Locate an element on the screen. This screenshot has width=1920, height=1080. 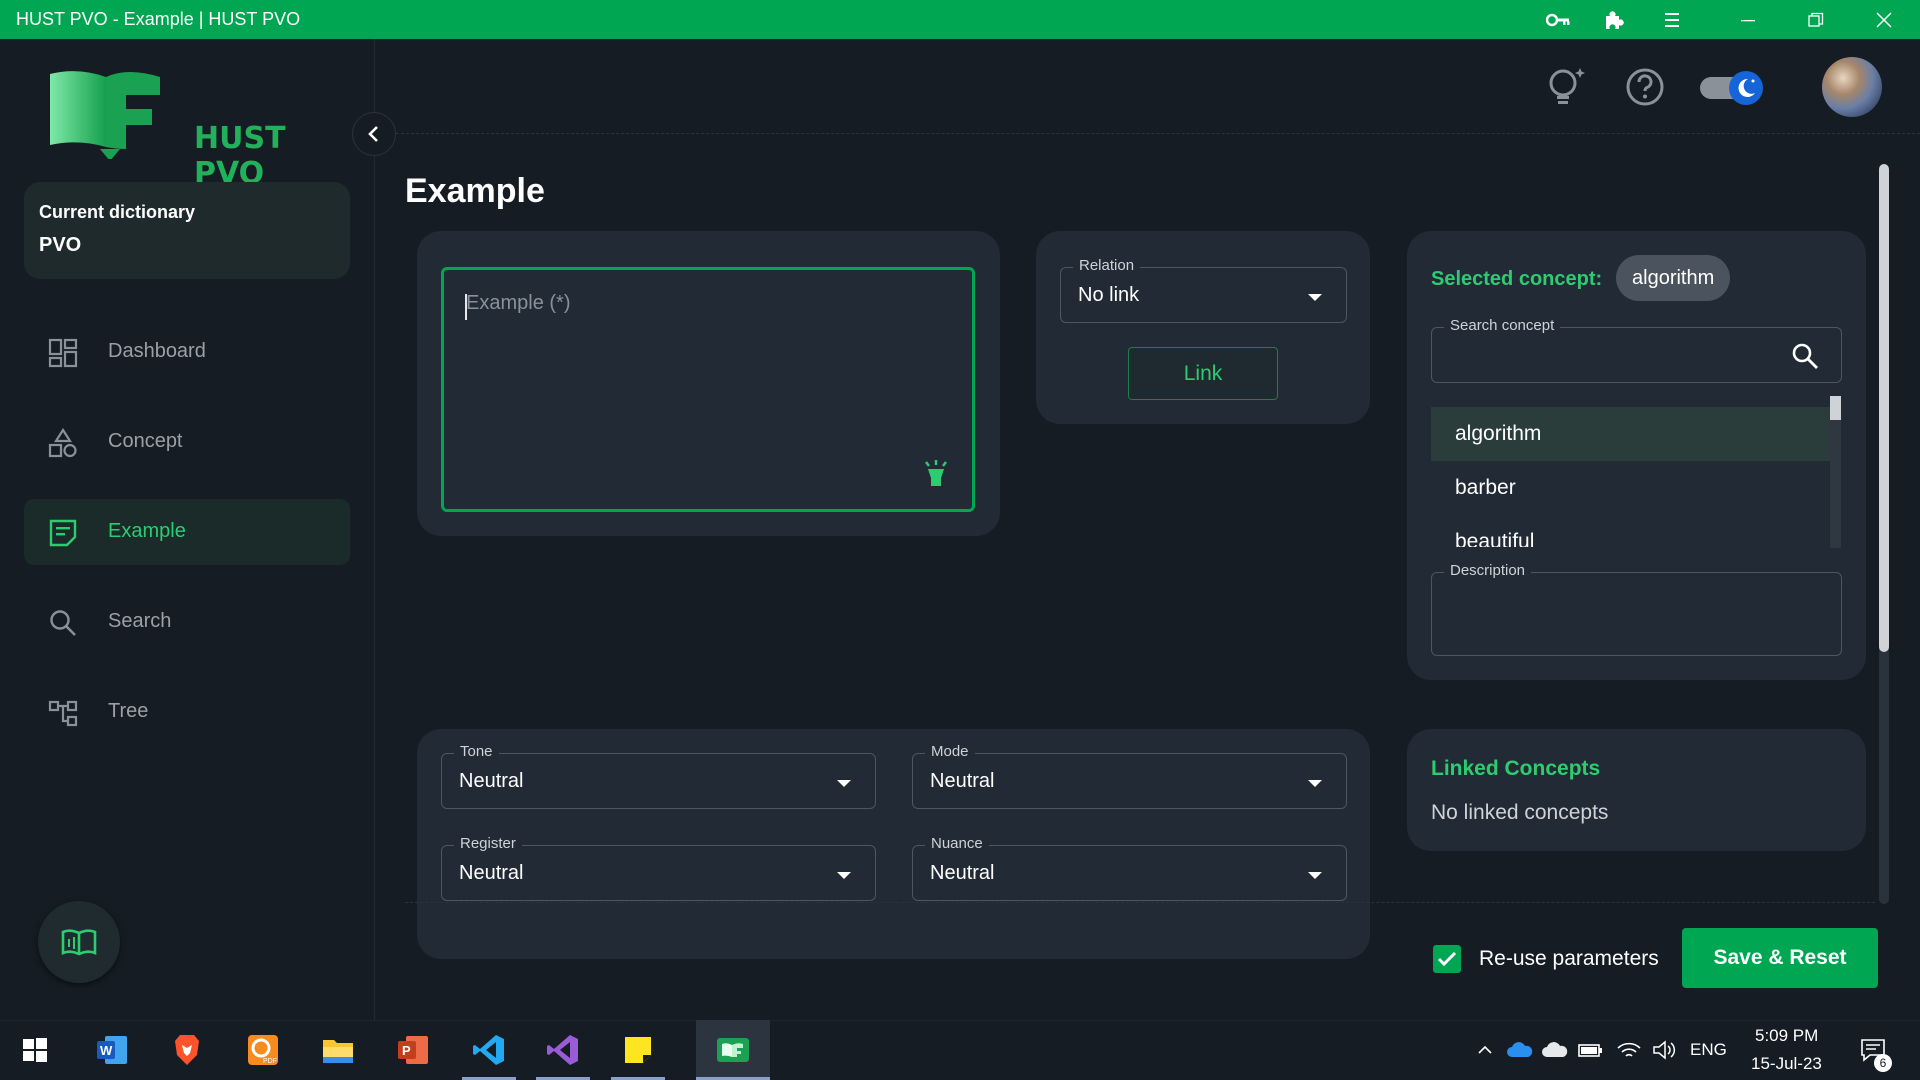
svg-text: P is located at coordinates (406, 1050).